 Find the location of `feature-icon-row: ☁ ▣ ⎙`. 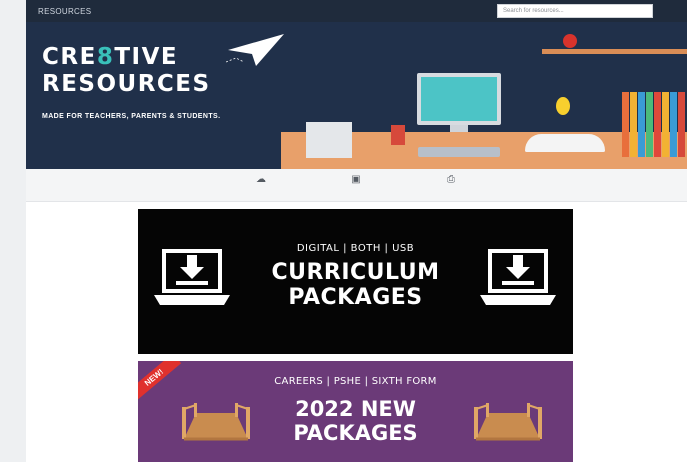

feature-icon-row: ☁ ▣ ⎙ is located at coordinates (356, 185).